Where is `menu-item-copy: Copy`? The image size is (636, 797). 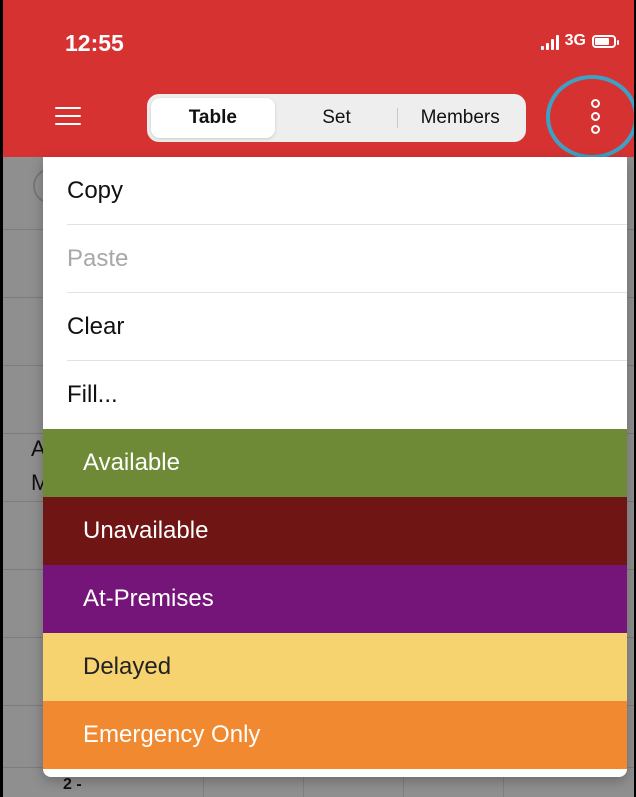 menu-item-copy: Copy is located at coordinates (335, 191).